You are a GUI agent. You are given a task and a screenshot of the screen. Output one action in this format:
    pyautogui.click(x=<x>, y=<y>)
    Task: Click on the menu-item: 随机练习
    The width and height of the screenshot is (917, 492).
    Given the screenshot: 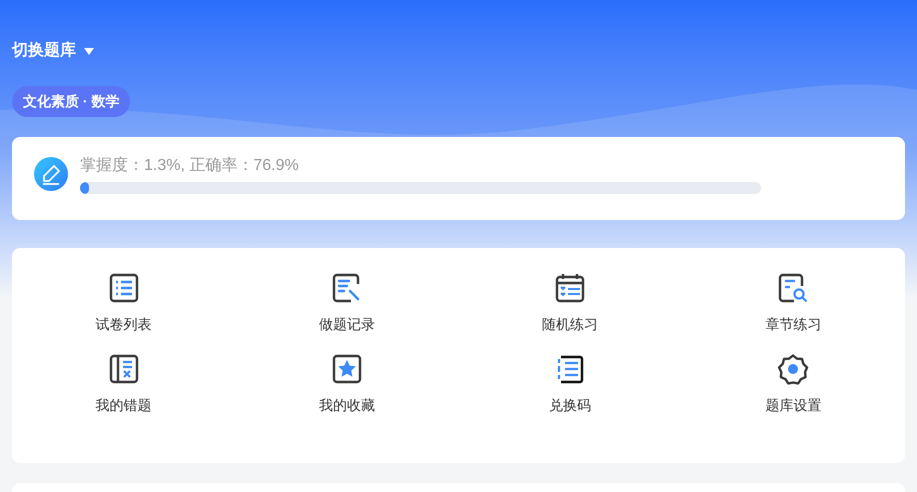 What is the action you would take?
    pyautogui.click(x=570, y=303)
    